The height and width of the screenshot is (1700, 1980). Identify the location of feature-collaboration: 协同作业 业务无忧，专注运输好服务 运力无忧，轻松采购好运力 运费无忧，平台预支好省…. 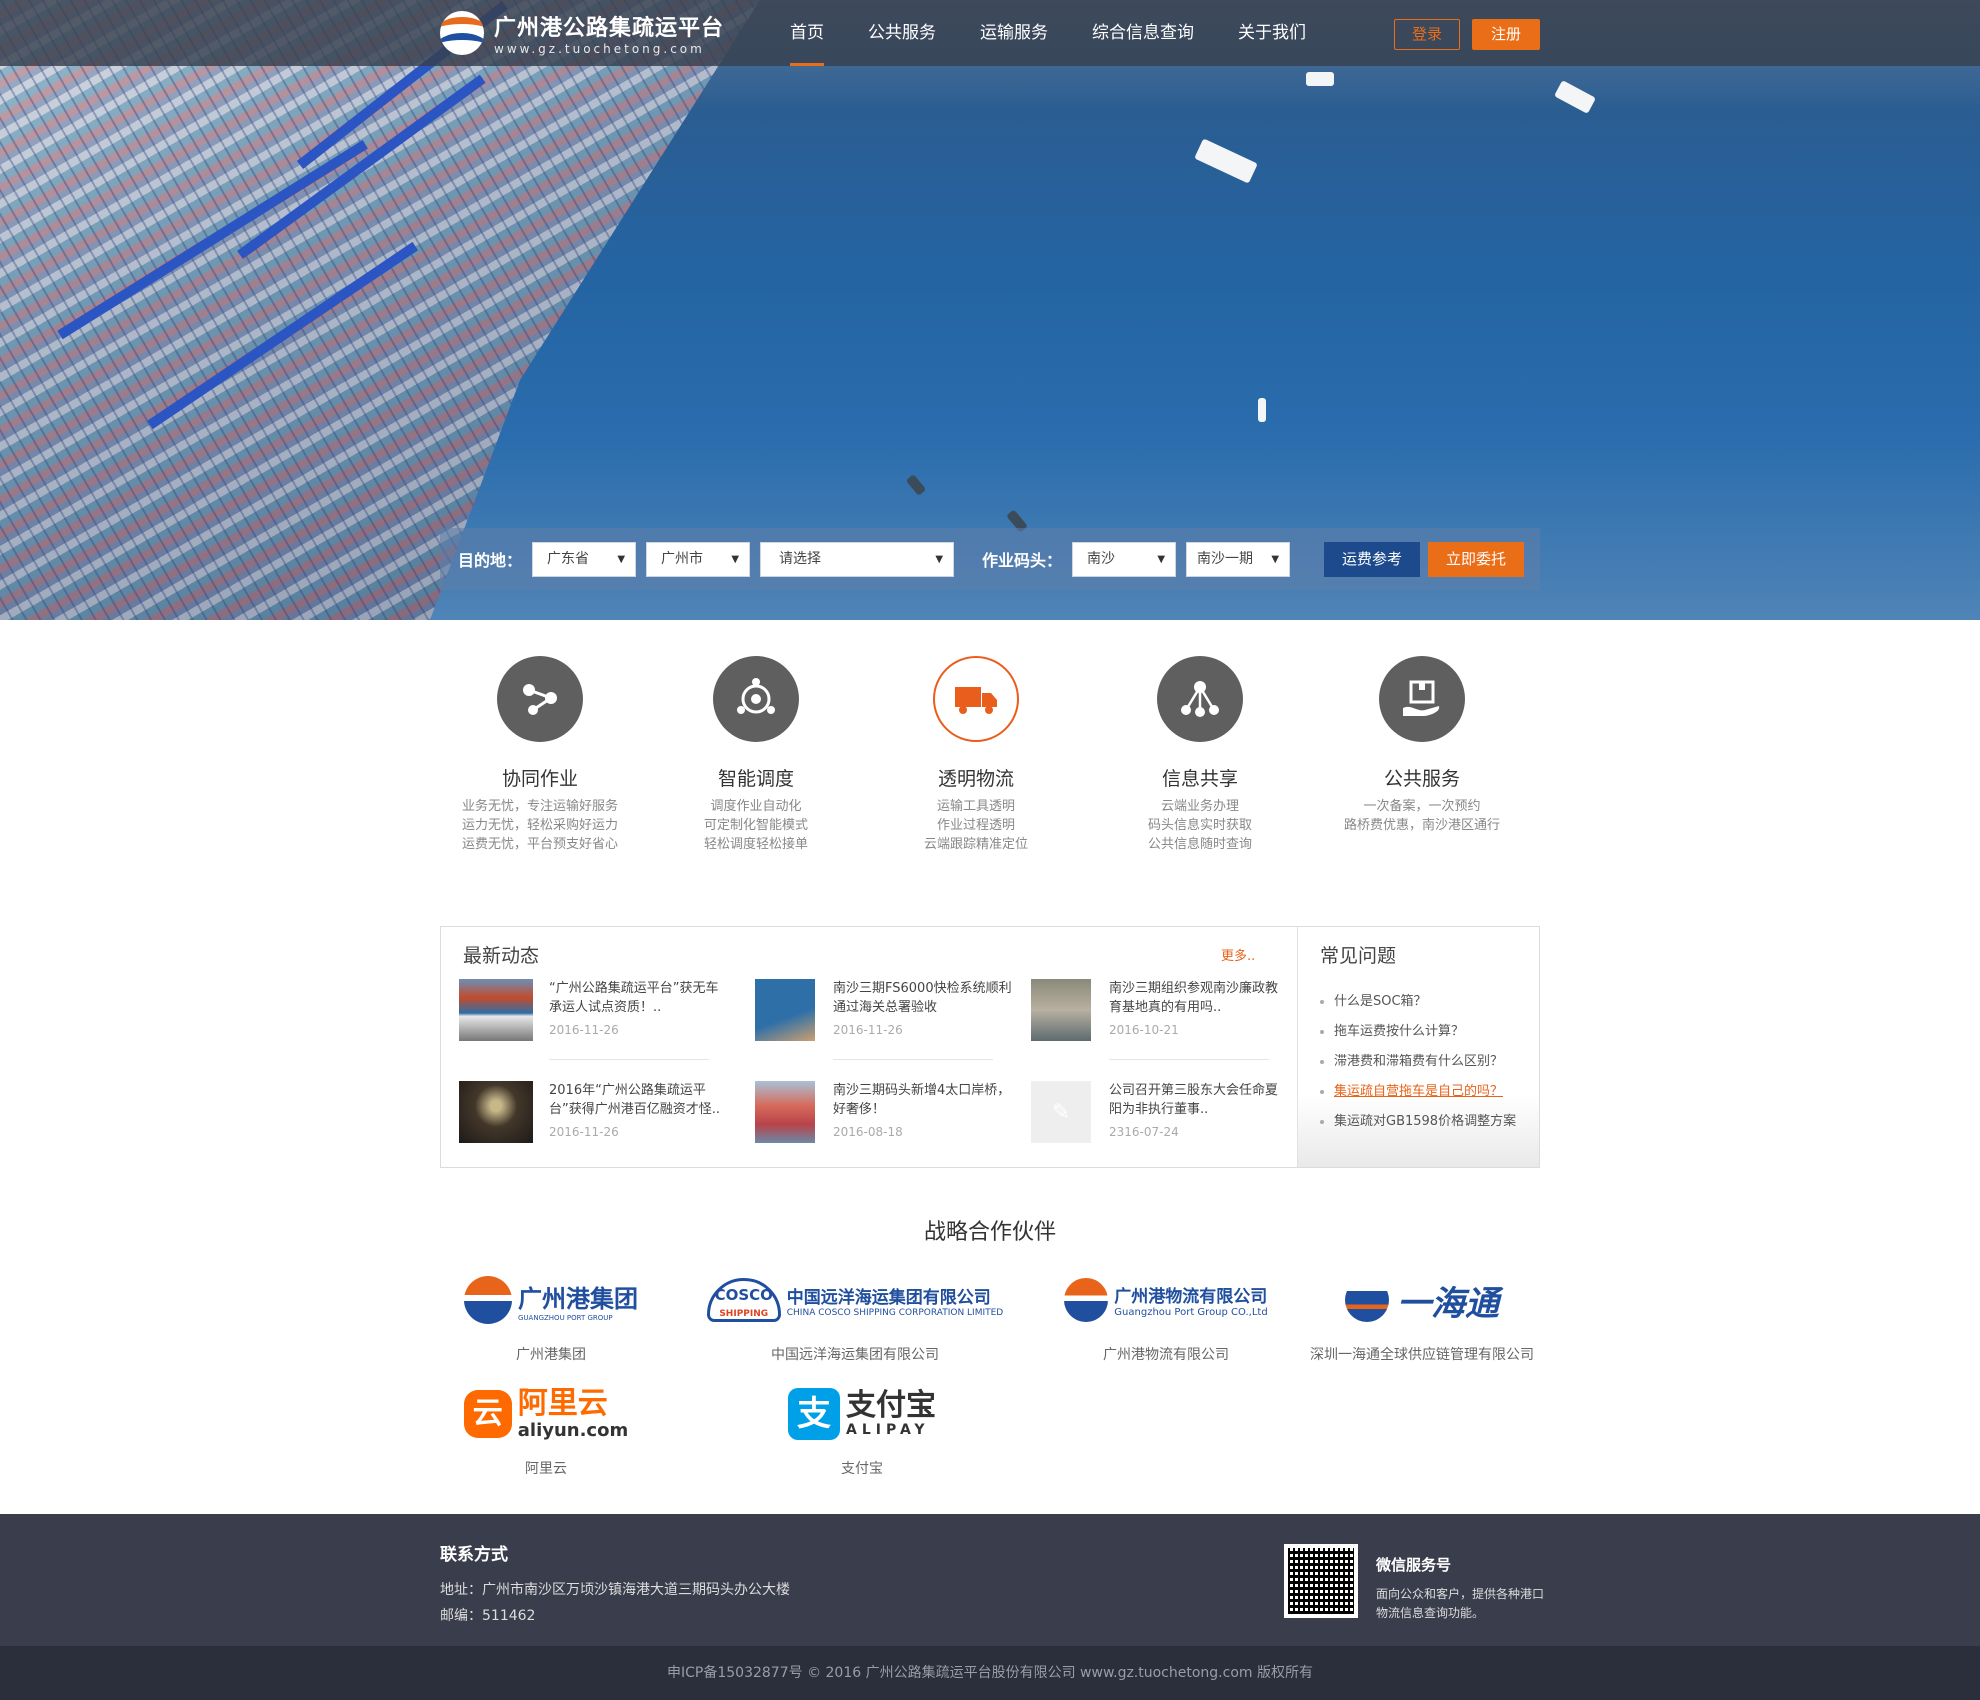
(540, 755).